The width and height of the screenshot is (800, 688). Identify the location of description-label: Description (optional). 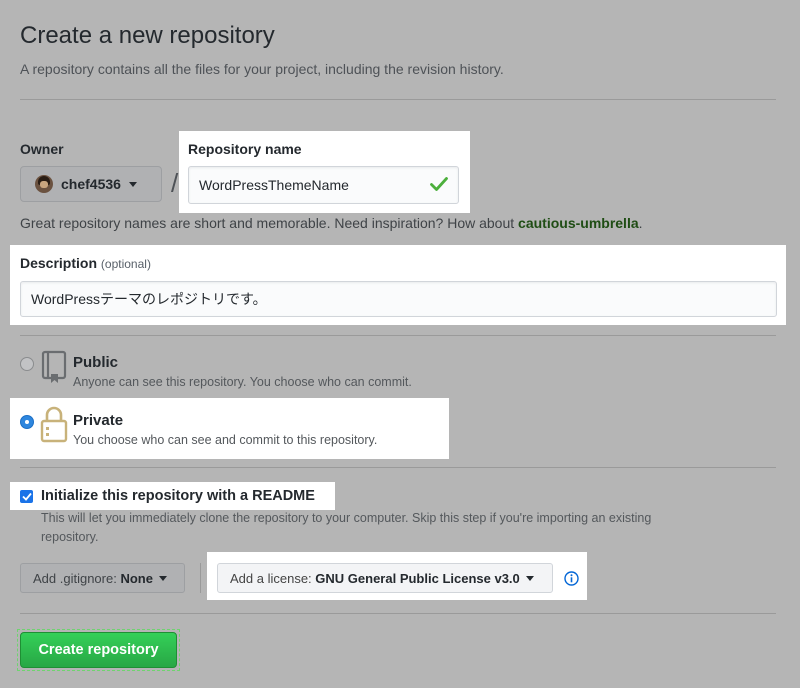
(85, 263).